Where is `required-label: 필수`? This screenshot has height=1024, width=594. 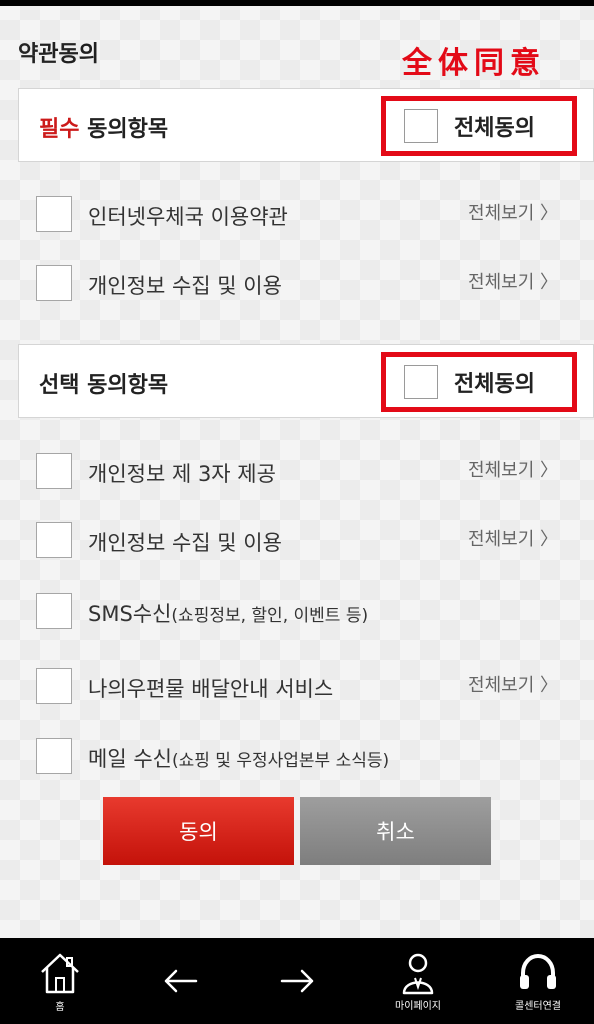 required-label: 필수 is located at coordinates (59, 129).